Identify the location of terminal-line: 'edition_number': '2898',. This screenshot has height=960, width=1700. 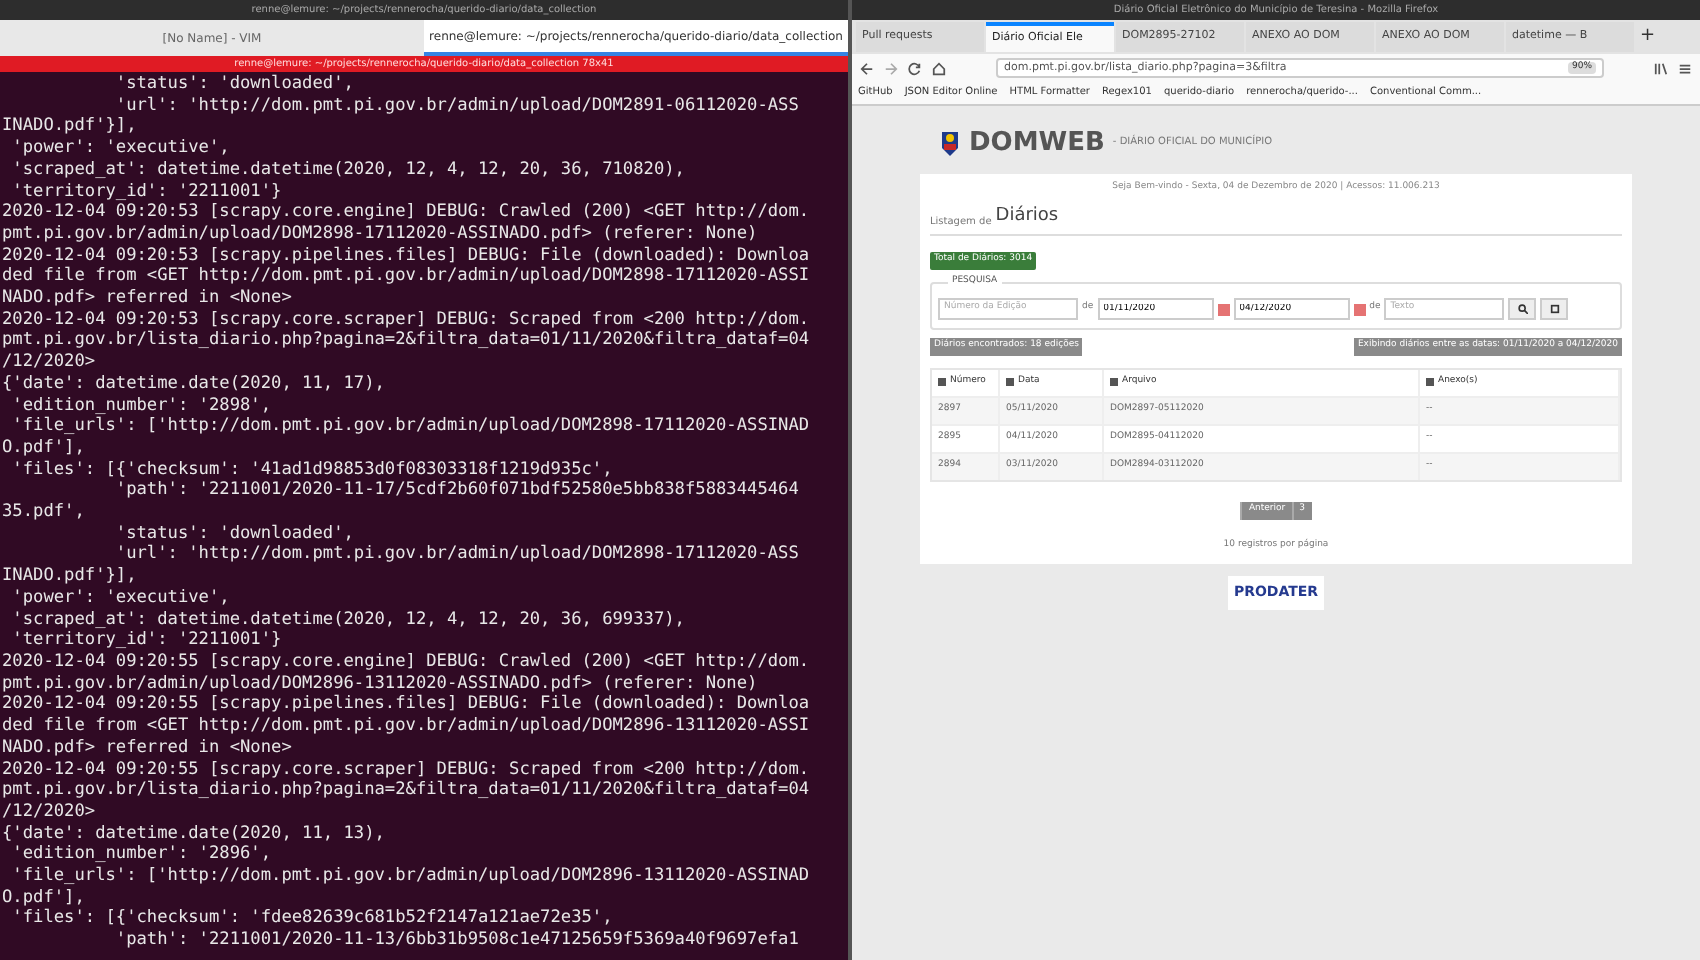
(141, 405).